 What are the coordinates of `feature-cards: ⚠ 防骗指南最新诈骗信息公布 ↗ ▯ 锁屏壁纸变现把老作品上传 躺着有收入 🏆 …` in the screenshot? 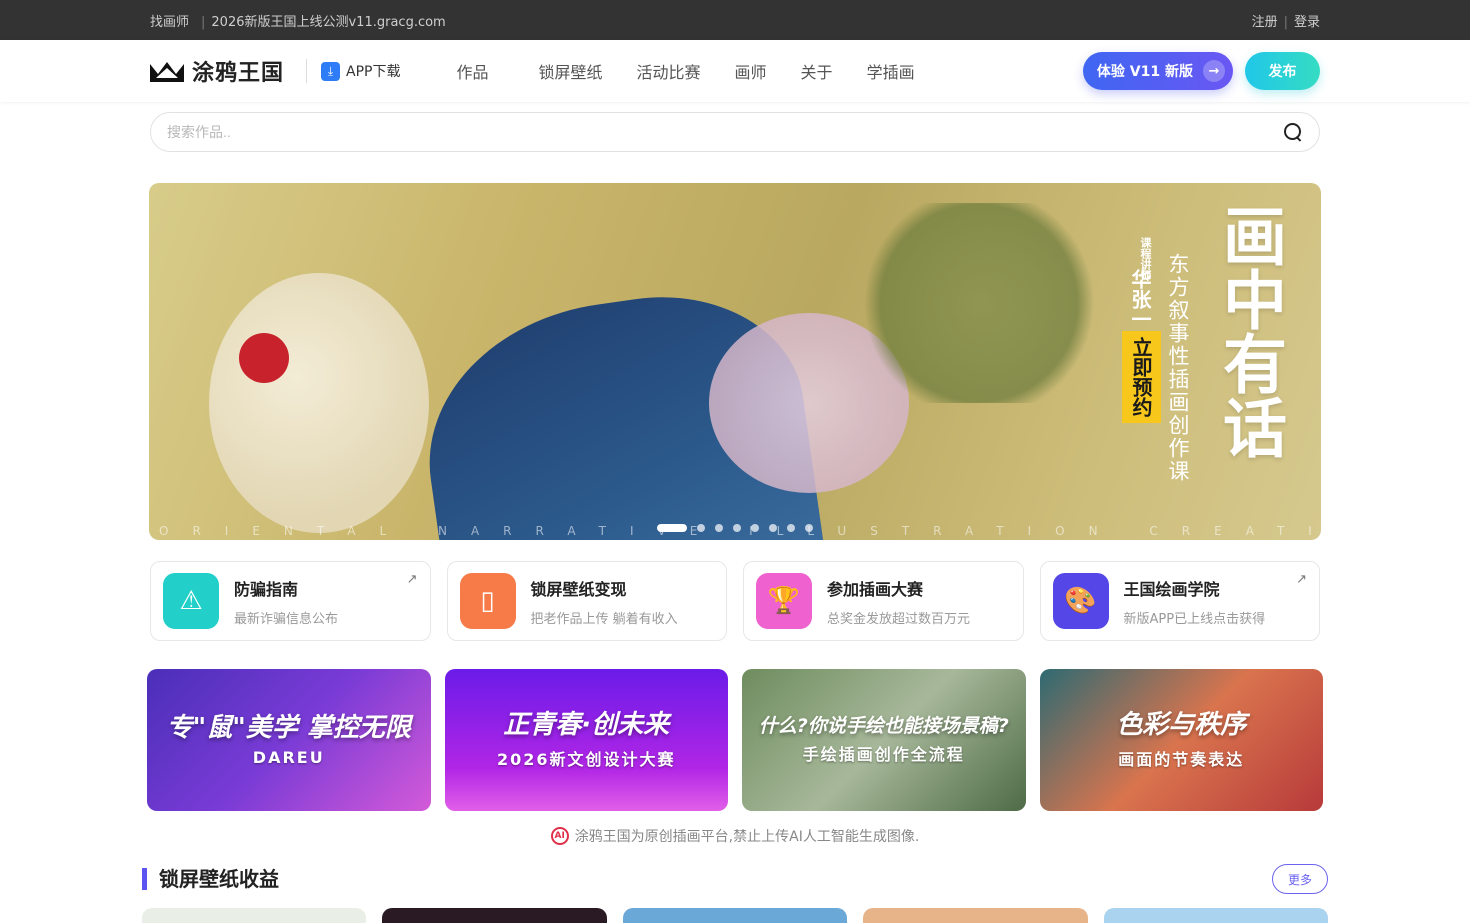 It's located at (735, 601).